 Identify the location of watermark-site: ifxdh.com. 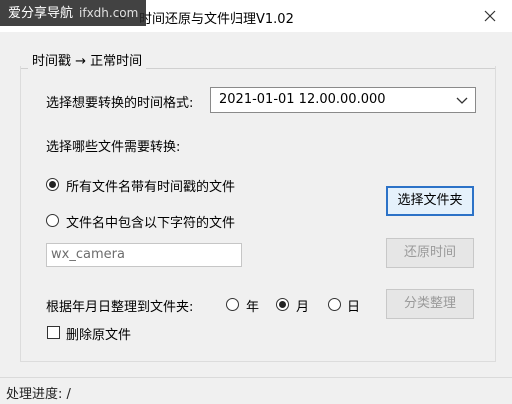
(109, 13).